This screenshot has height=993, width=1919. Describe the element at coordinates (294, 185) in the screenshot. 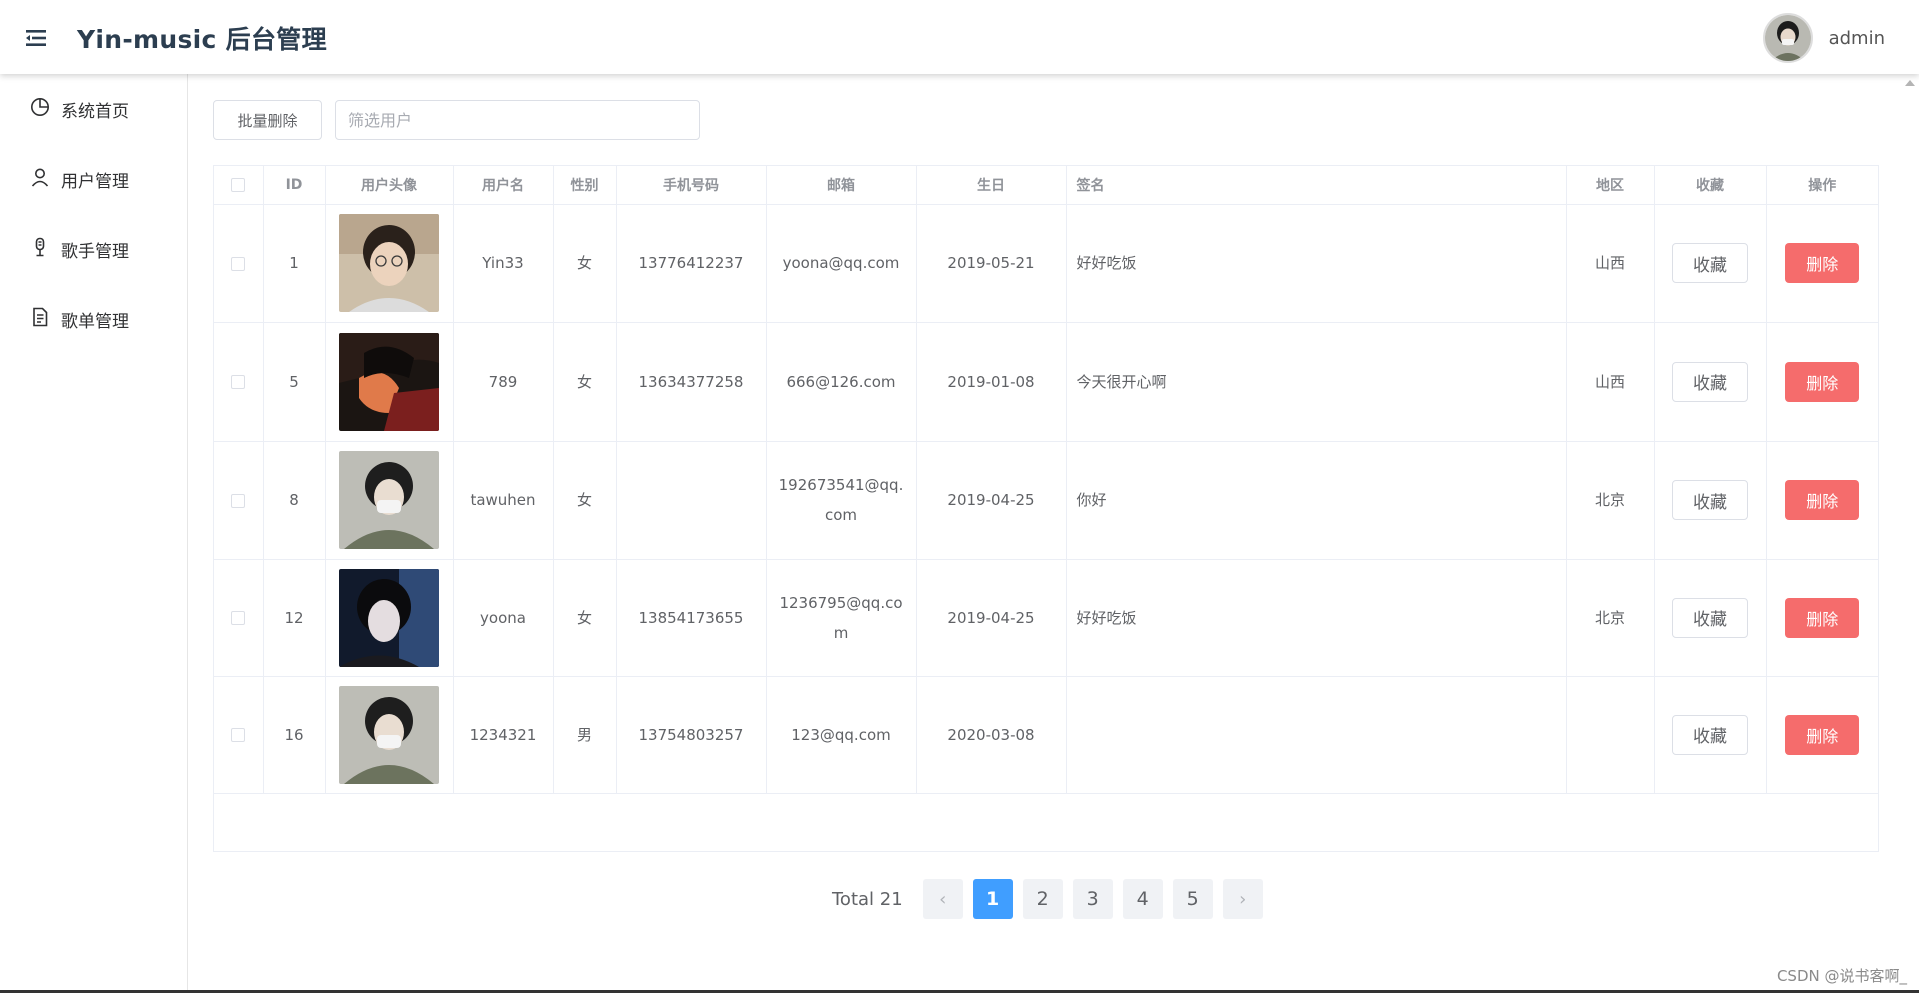

I see `column-header: ID` at that location.